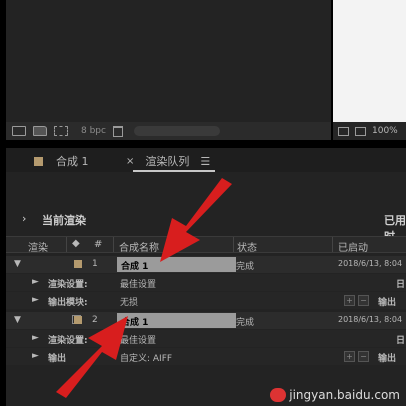 Image resolution: width=406 pixels, height=406 pixels. I want to click on arrow-top, so click(196, 220).